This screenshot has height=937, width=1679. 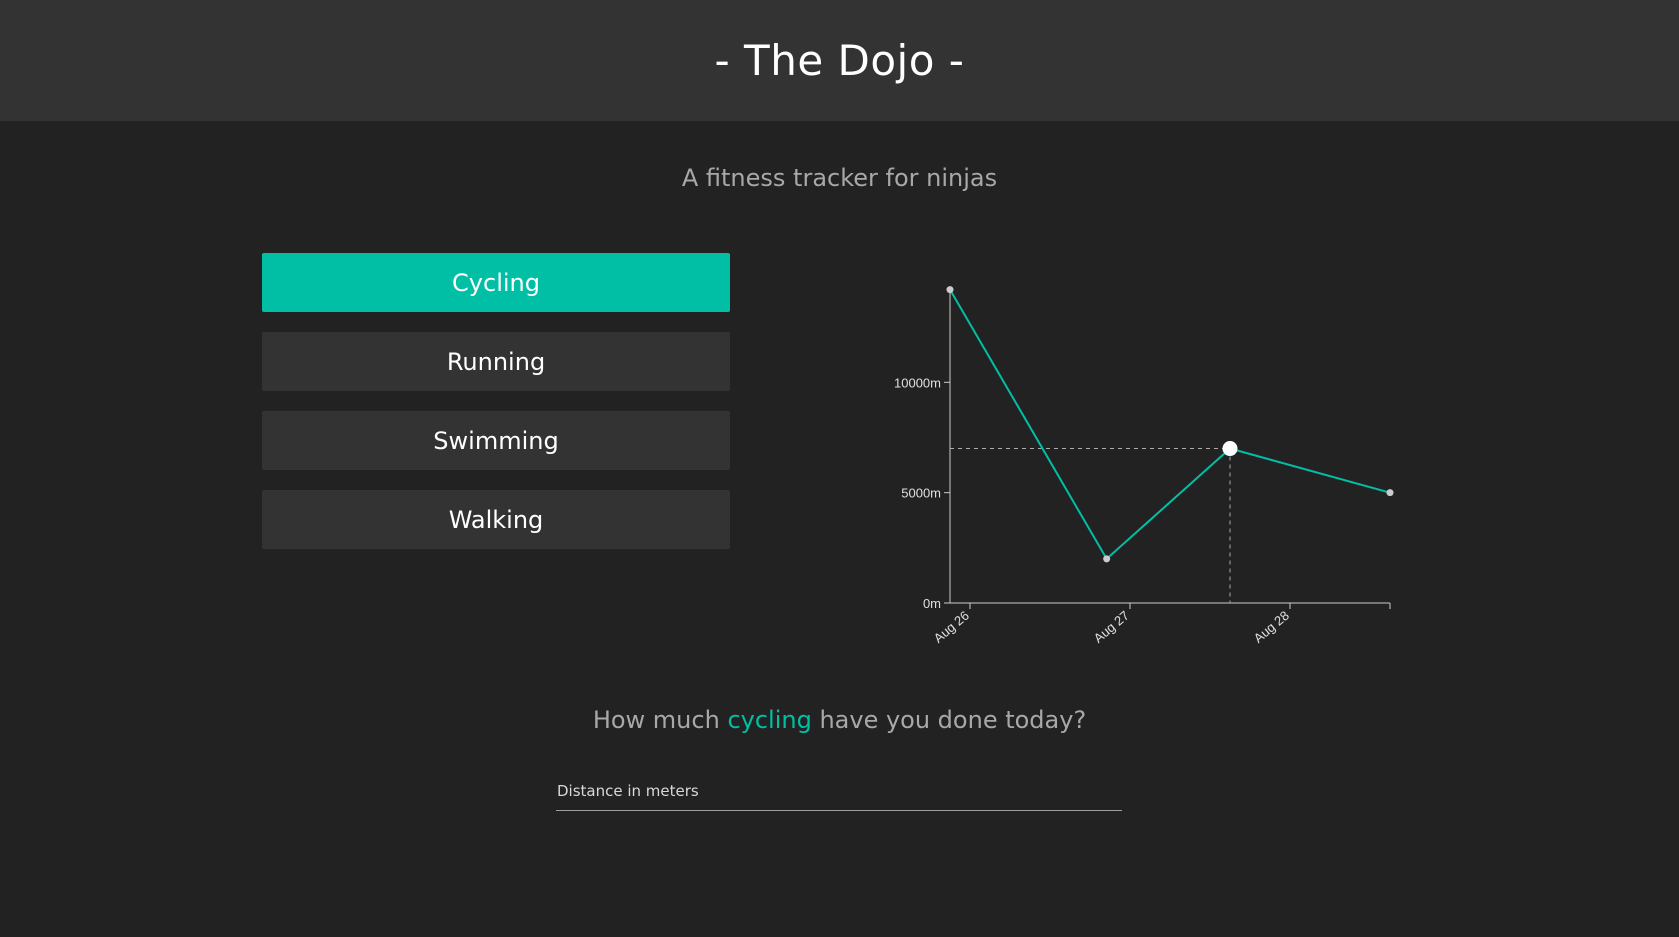 What do you see at coordinates (1230, 449) in the screenshot?
I see `highlighted-data-point` at bounding box center [1230, 449].